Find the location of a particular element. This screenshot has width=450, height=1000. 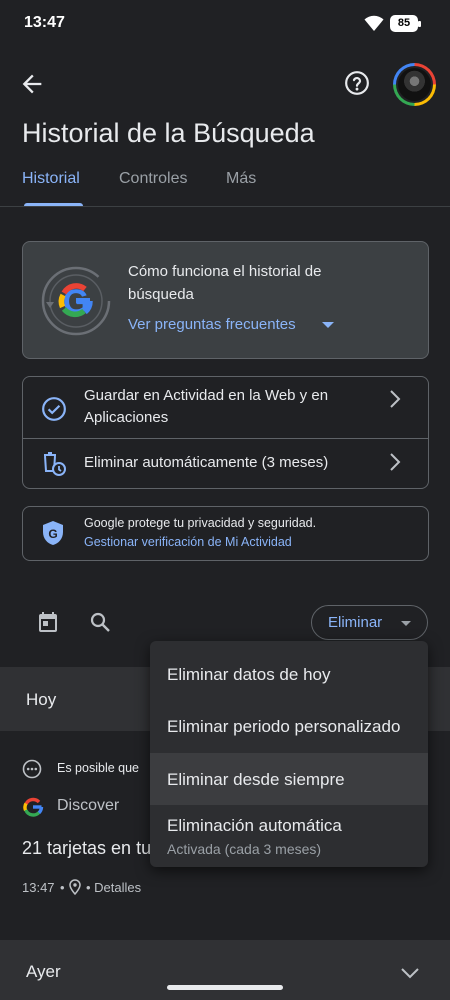

menu-item-delete-today: Eliminar datos de hoy is located at coordinates (289, 675).